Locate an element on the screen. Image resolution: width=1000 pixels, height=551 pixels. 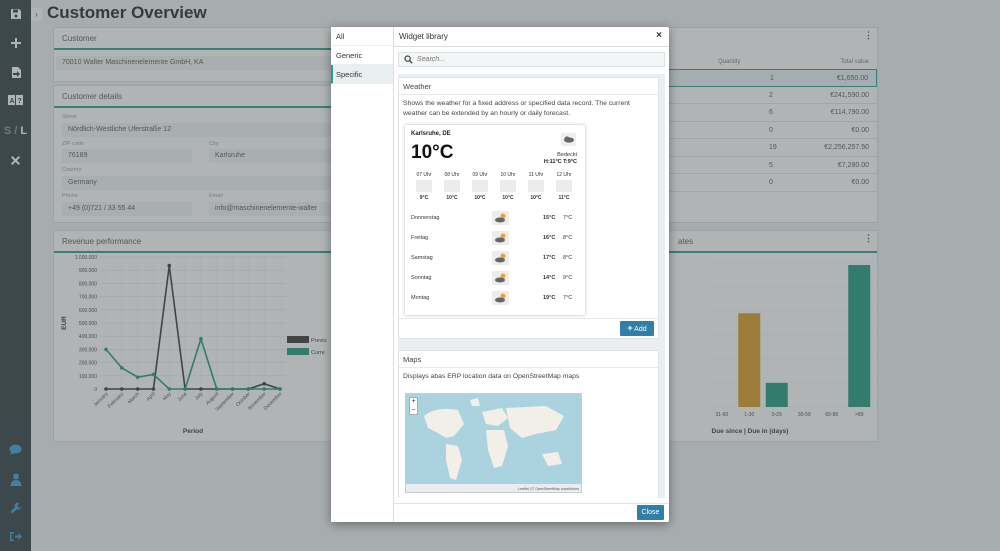
hour-forecast-item: 07 Uhr 9°C is located at coordinates (424, 186).